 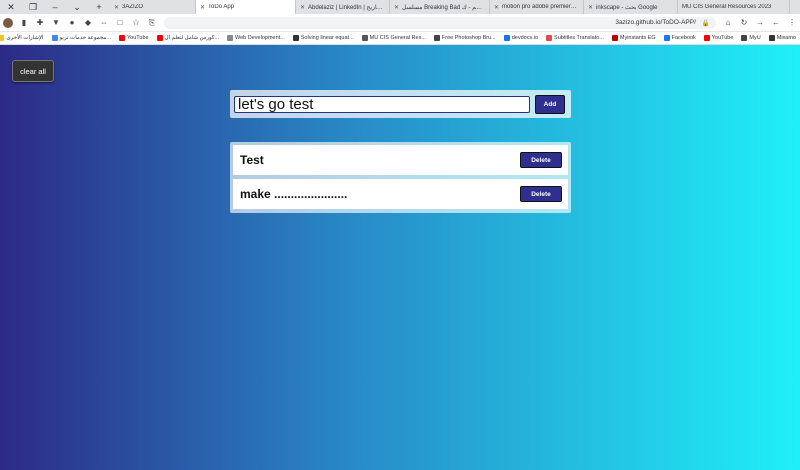 What do you see at coordinates (637, 38) in the screenshot?
I see `bookmark-label: Myinstants EG` at bounding box center [637, 38].